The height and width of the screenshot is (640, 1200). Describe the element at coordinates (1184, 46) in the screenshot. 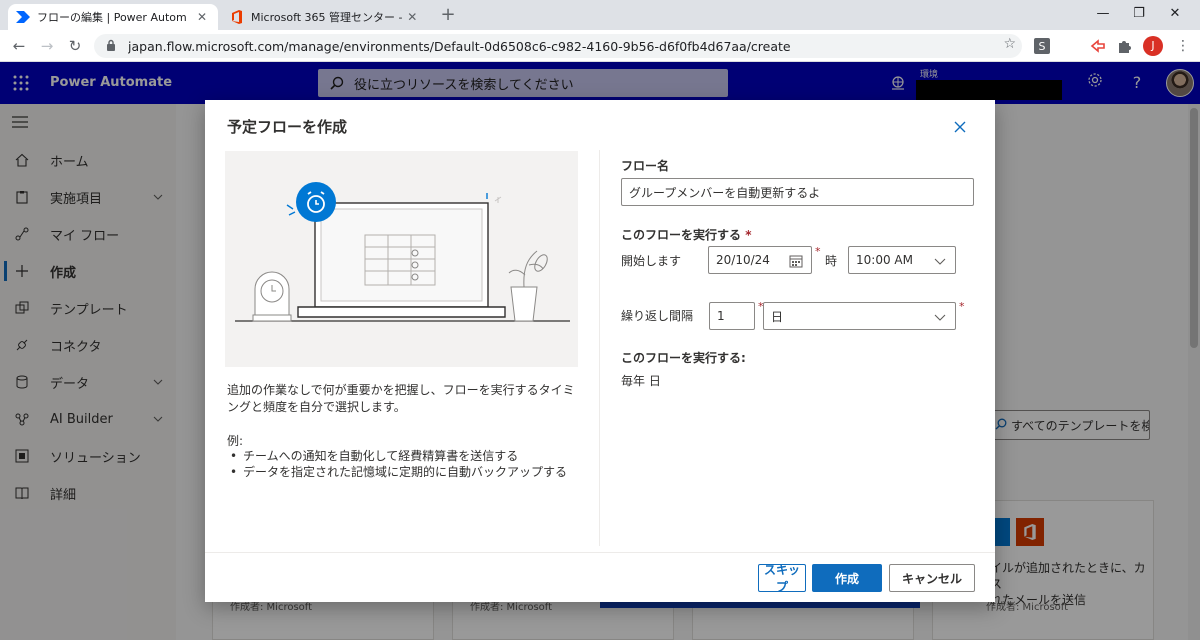

I see `chrome-menu-icon: ⋮` at that location.